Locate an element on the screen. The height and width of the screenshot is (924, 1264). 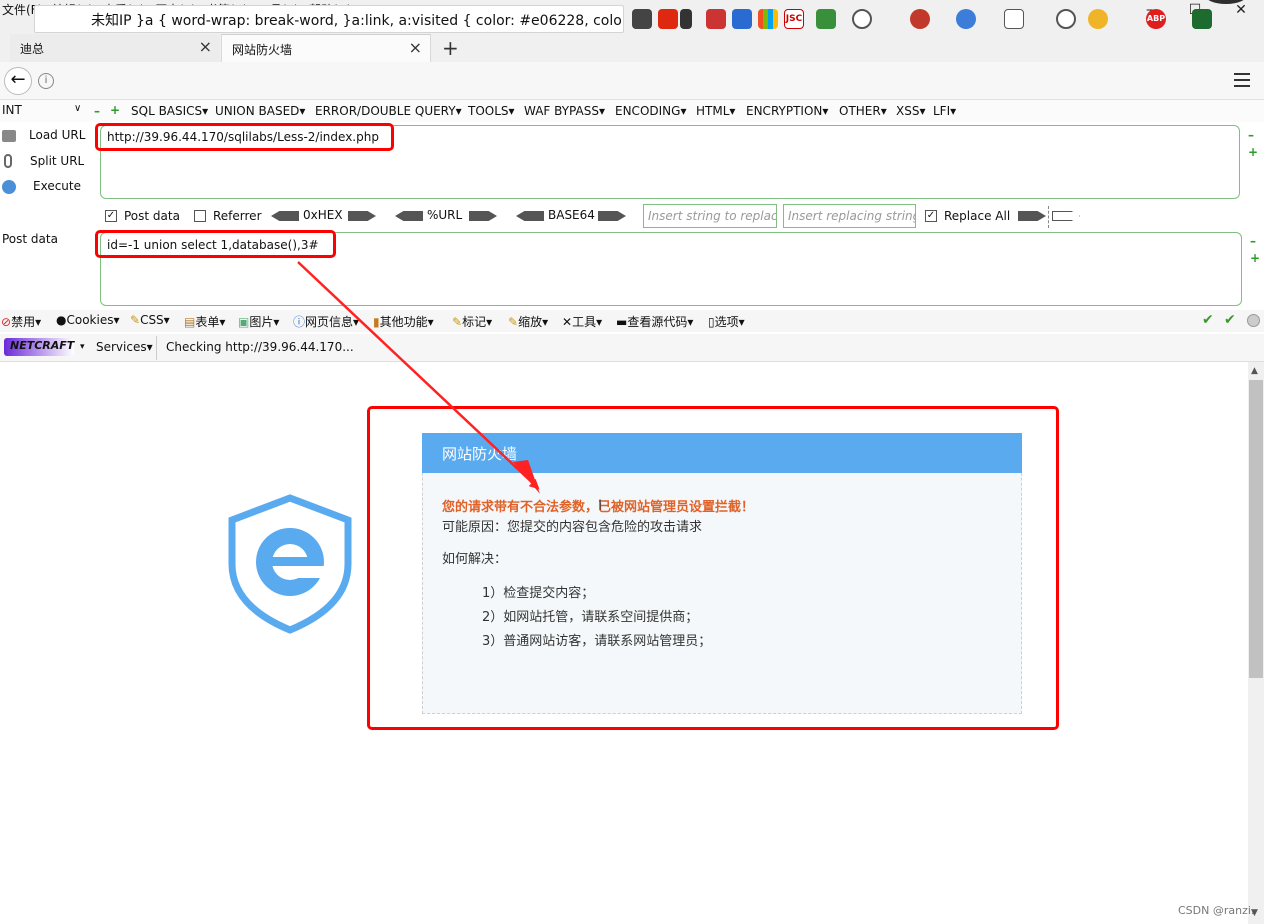
replace-left-icon is located at coordinates (1066, 216).